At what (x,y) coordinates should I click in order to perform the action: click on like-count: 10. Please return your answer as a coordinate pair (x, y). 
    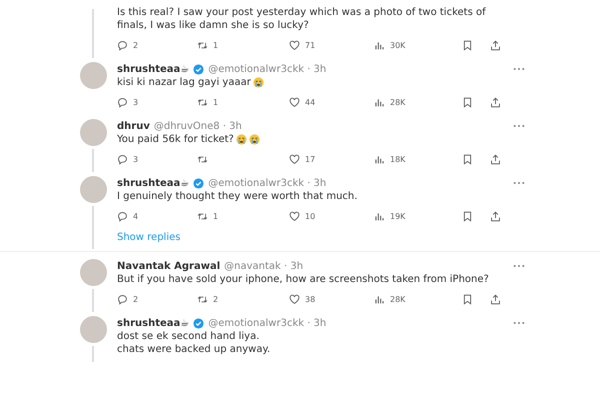
    Looking at the image, I should click on (310, 216).